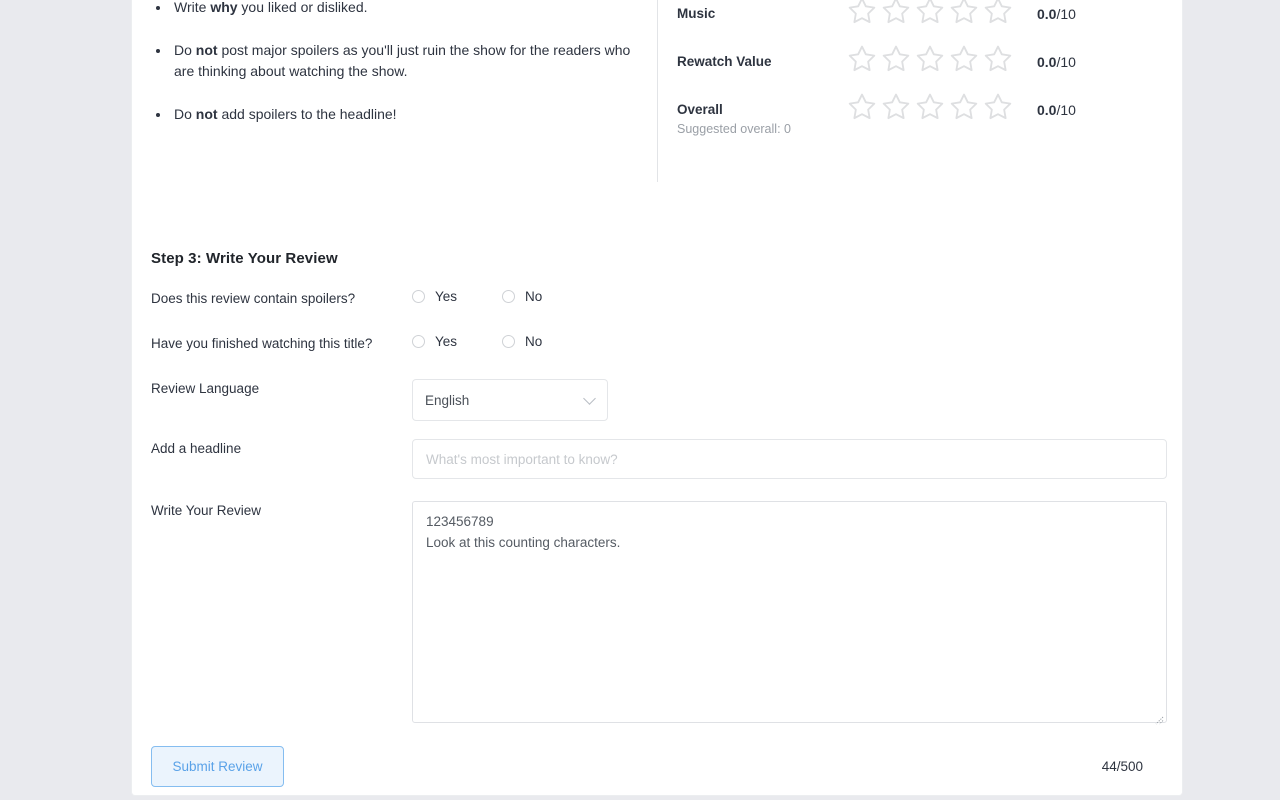  What do you see at coordinates (205, 388) in the screenshot?
I see `review-language-label: Review Language` at bounding box center [205, 388].